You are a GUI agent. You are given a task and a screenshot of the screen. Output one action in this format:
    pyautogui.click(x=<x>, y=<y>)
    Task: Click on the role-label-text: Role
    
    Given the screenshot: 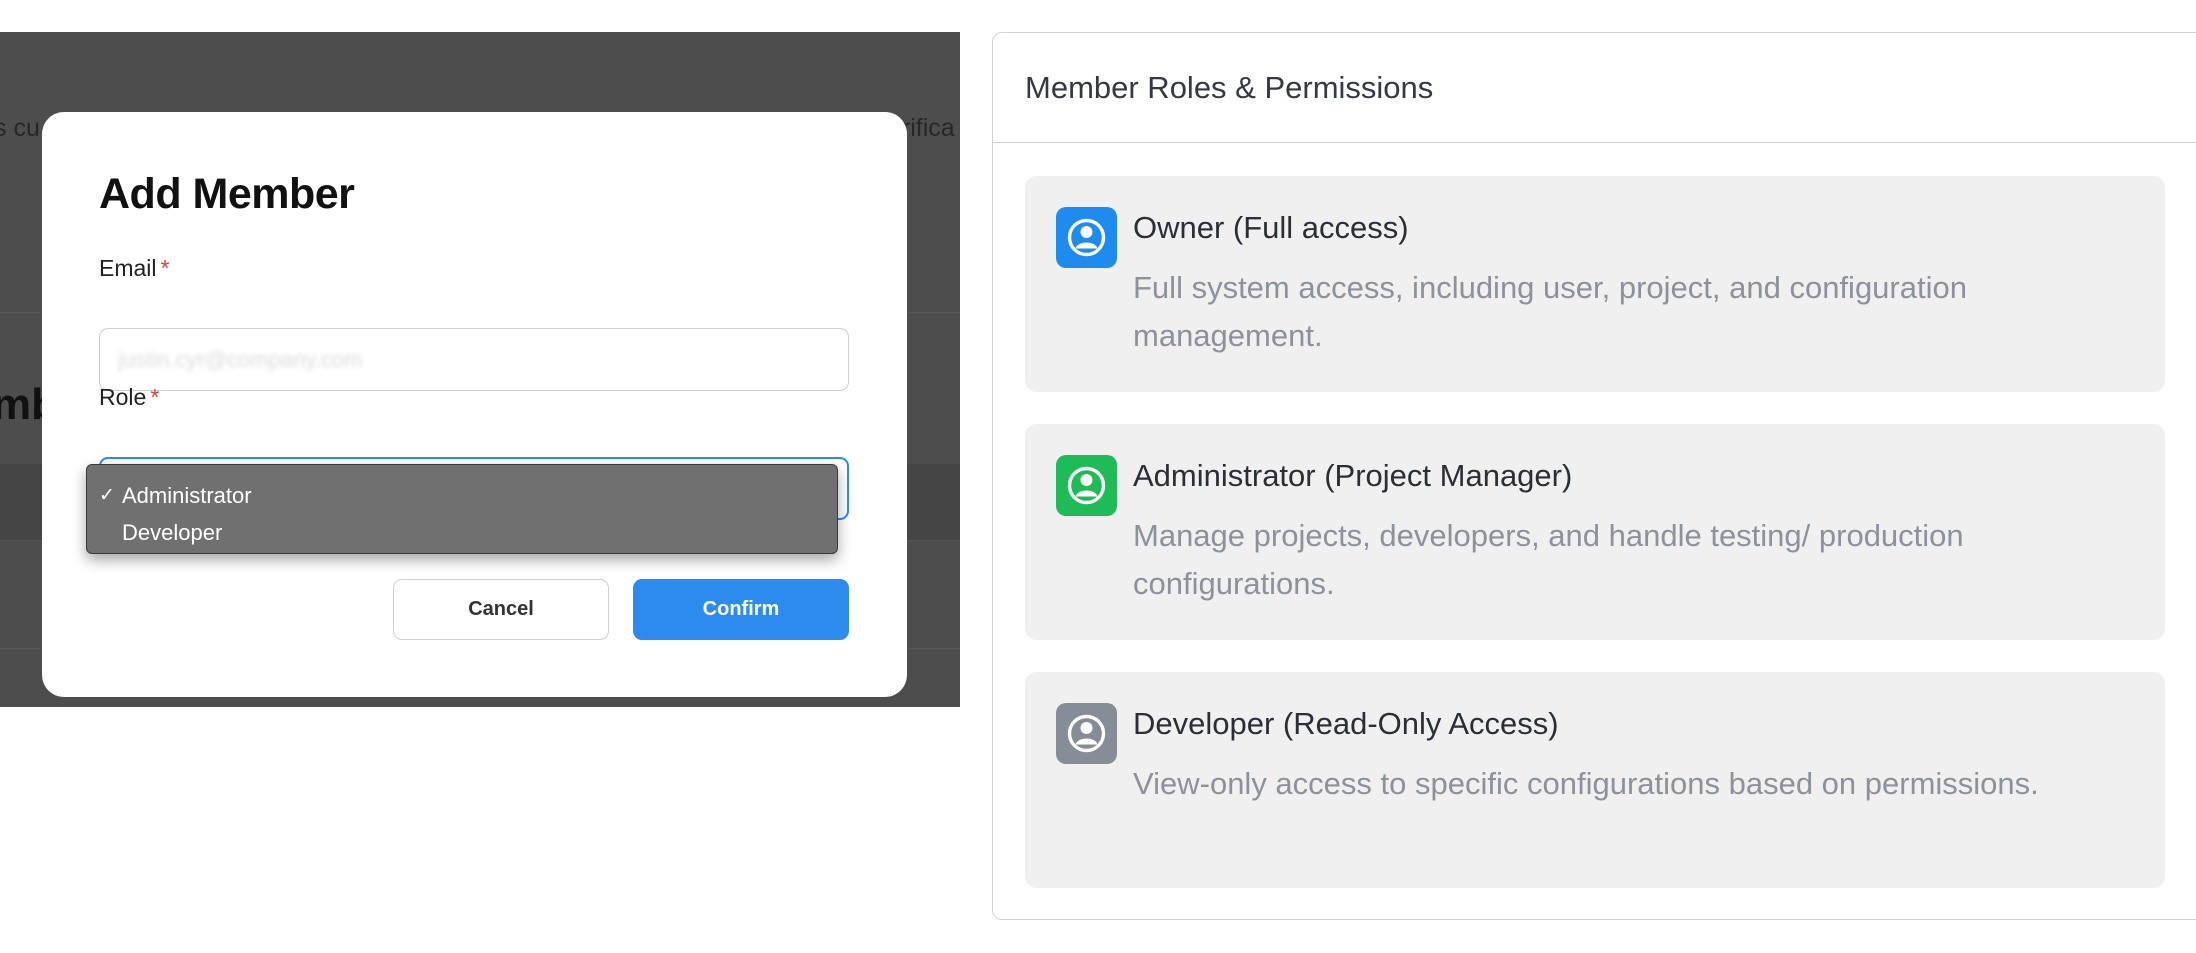 What is the action you would take?
    pyautogui.click(x=123, y=397)
    